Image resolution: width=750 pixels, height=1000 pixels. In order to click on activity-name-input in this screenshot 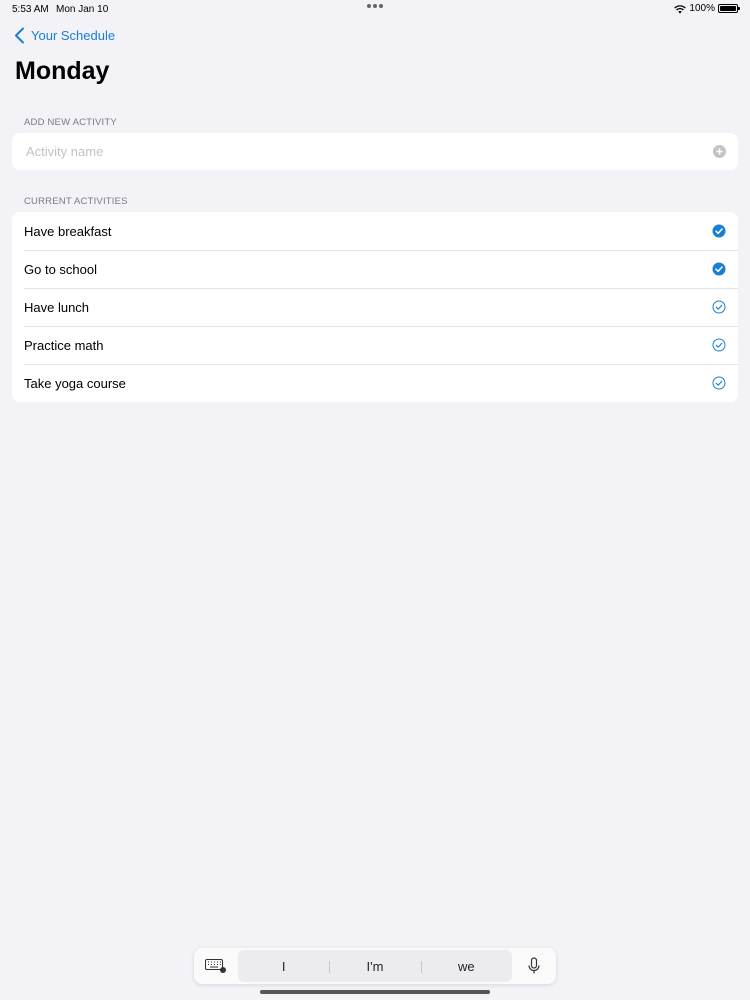, I will do `click(368, 151)`.